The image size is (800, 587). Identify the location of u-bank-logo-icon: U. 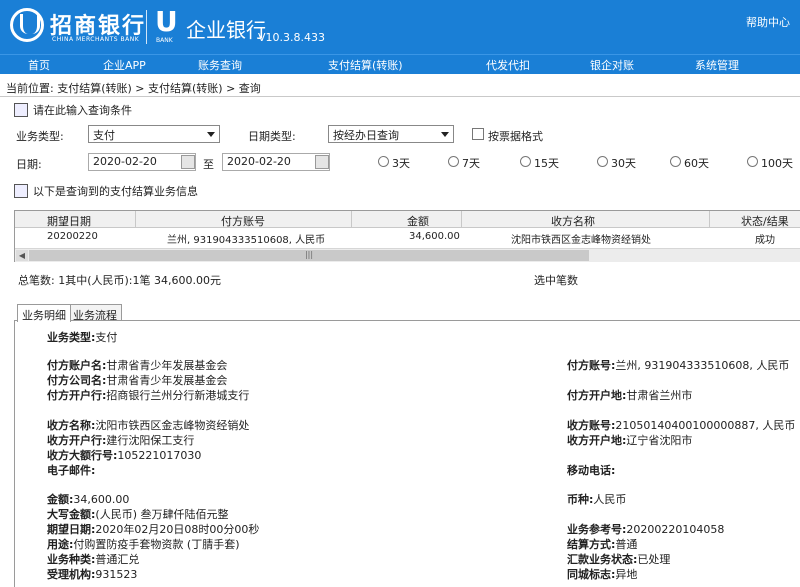
(166, 21).